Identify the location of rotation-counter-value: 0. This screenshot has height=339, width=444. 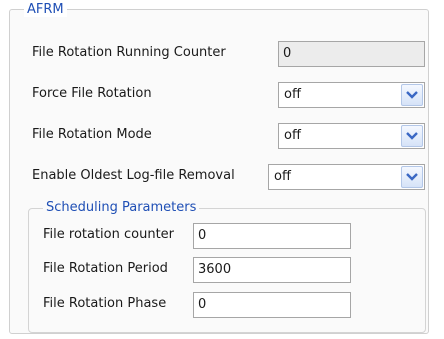
(202, 235).